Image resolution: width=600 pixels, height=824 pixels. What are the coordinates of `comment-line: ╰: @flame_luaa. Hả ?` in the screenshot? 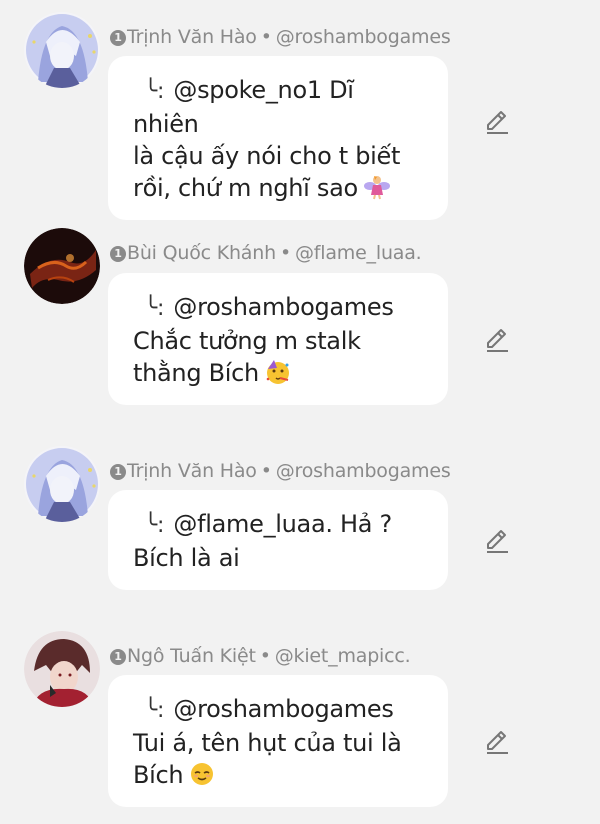 It's located at (278, 525).